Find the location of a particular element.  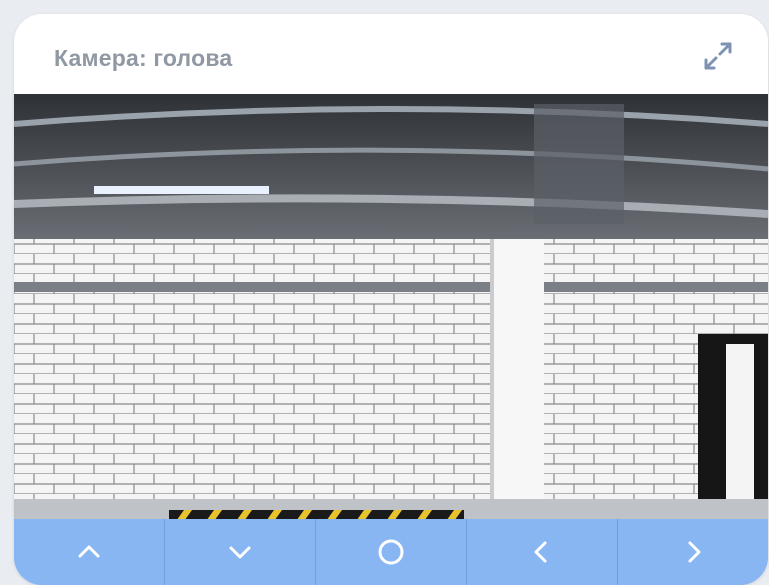

chevron-right-icon is located at coordinates (694, 552).